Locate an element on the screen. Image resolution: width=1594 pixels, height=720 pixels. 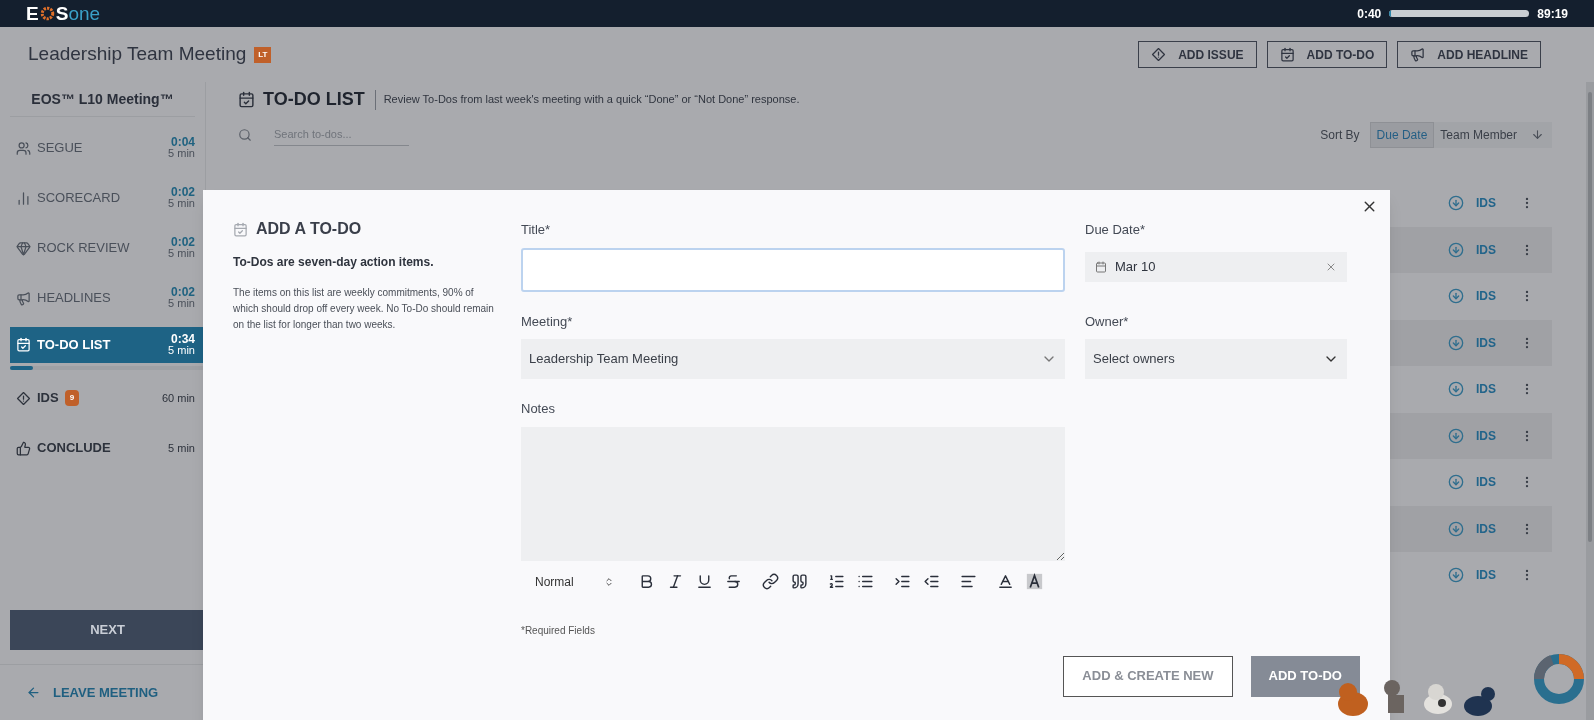
field-label: Meeting* is located at coordinates (547, 321).